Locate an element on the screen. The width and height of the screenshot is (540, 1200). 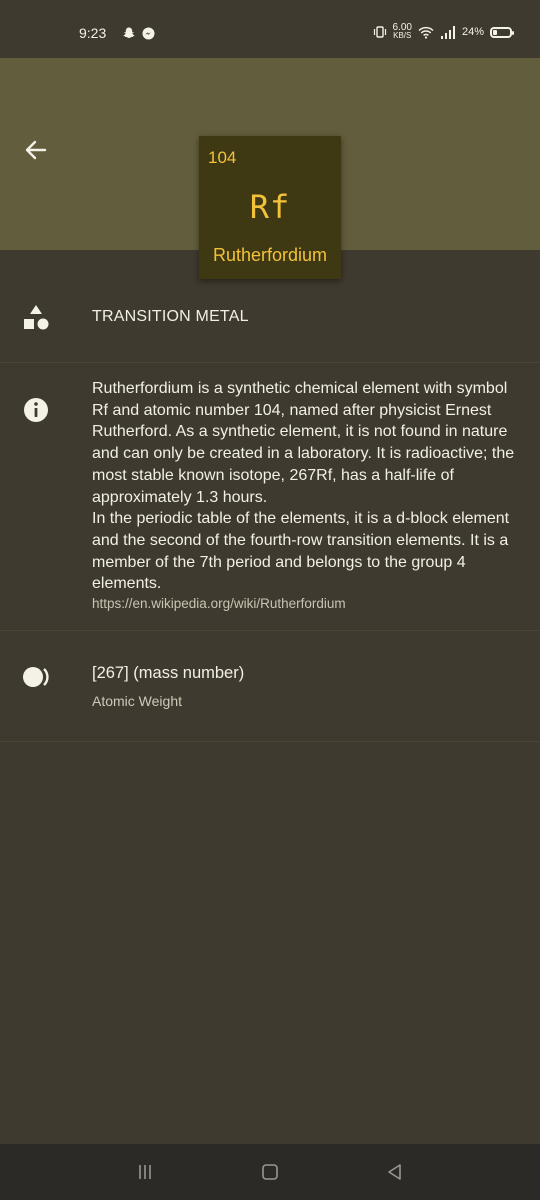
network-speed: 6.00 KB/S is located at coordinates (402, 31).